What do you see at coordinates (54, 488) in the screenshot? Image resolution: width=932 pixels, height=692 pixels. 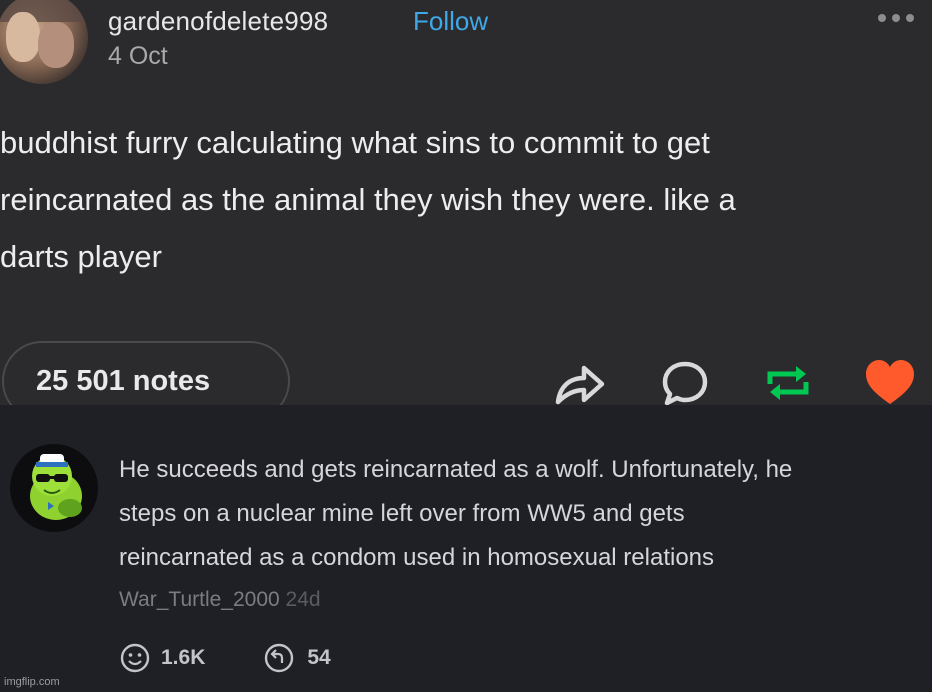 I see `commenter-avatar` at bounding box center [54, 488].